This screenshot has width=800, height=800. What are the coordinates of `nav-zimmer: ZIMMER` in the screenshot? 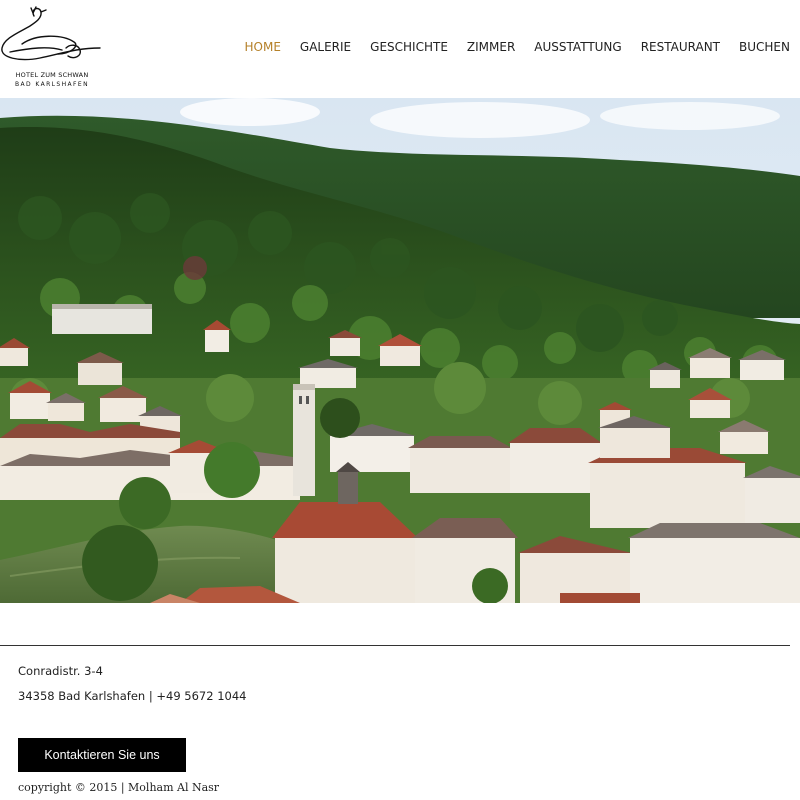 It's located at (491, 47).